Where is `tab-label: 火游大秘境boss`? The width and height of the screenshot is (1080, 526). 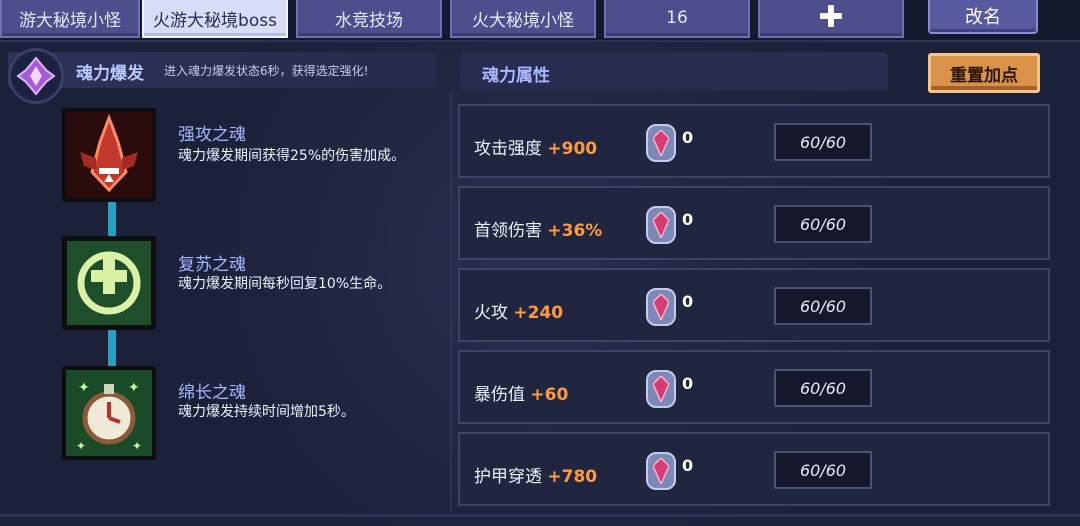
tab-label: 火游大秘境boss is located at coordinates (215, 20).